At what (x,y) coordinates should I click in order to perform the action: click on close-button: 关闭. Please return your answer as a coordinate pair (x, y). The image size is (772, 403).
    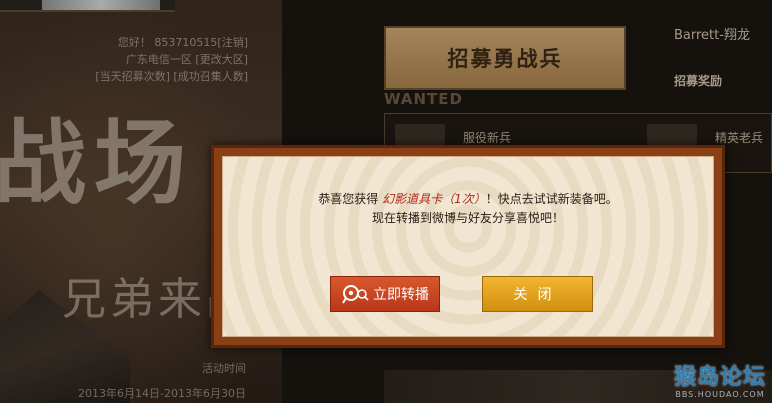
    Looking at the image, I should click on (537, 294).